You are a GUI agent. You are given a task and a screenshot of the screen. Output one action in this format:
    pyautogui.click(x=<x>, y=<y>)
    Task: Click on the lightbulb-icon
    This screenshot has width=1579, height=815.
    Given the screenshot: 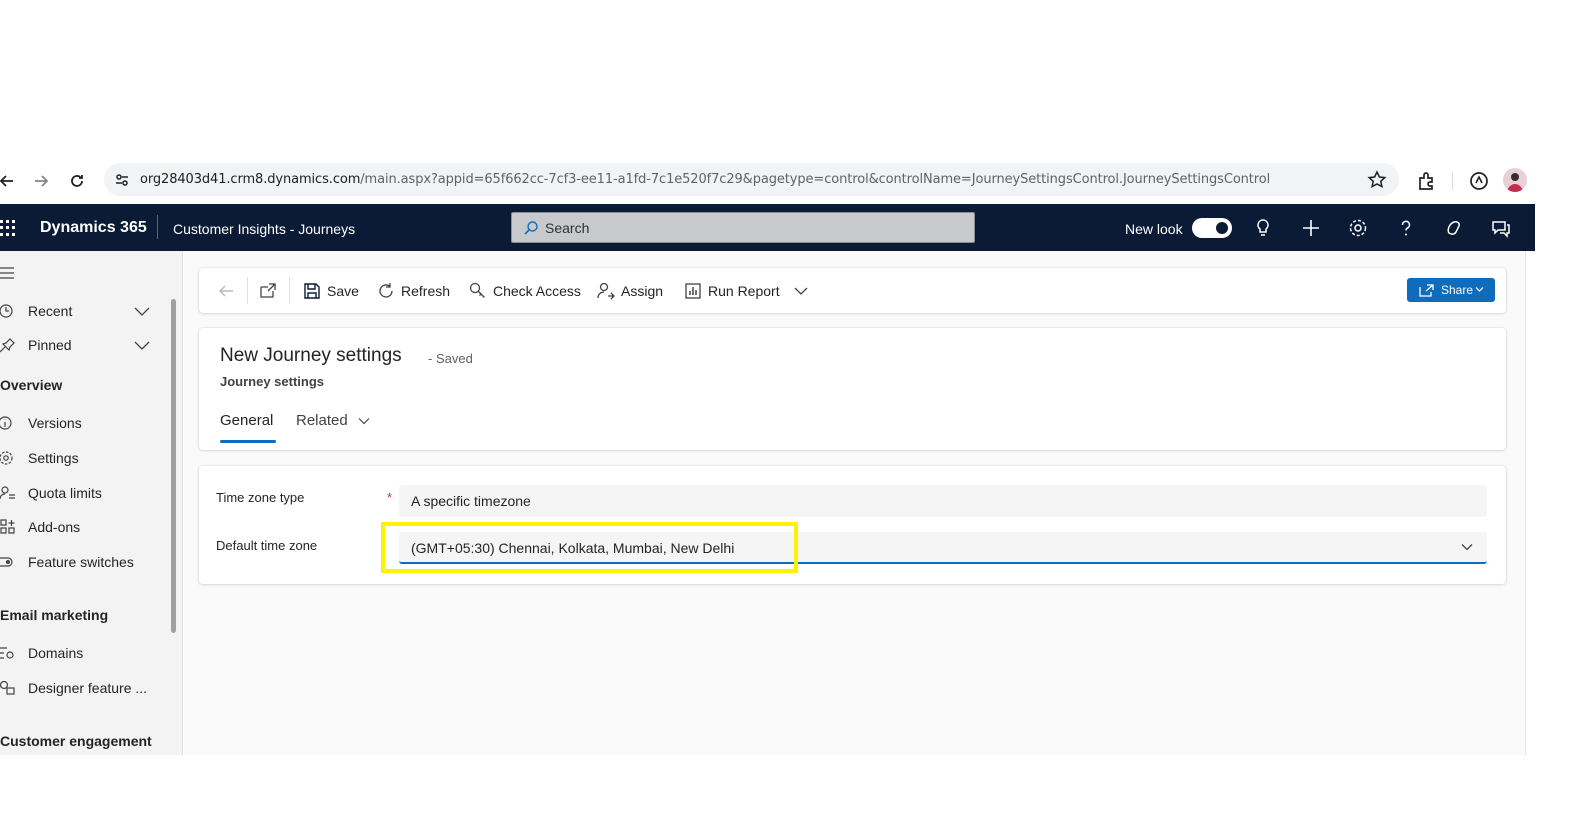 What is the action you would take?
    pyautogui.click(x=1263, y=228)
    